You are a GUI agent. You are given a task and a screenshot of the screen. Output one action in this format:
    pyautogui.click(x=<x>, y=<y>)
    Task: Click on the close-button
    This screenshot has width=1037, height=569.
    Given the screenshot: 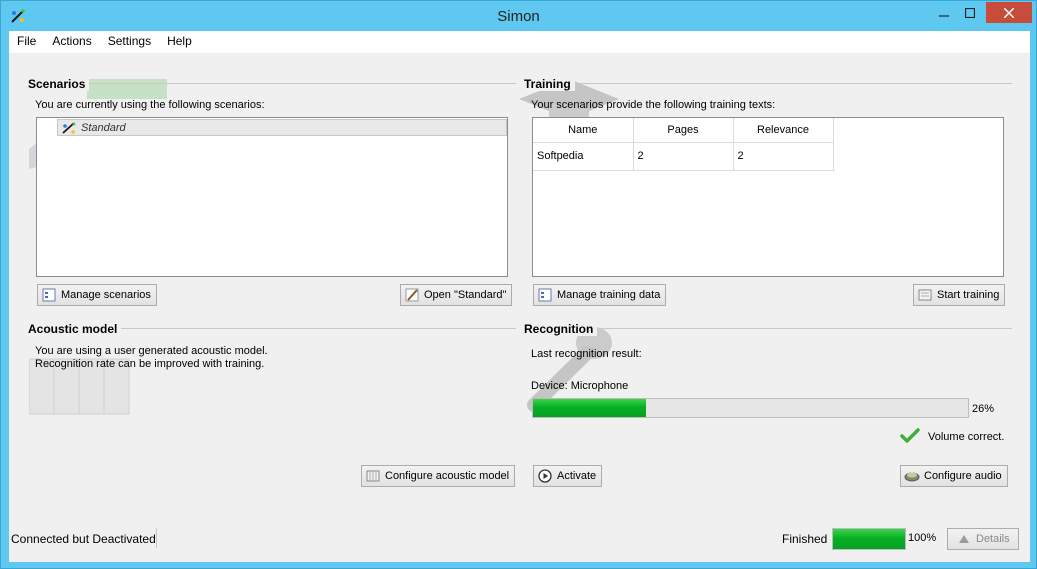 What is the action you would take?
    pyautogui.click(x=1009, y=12)
    